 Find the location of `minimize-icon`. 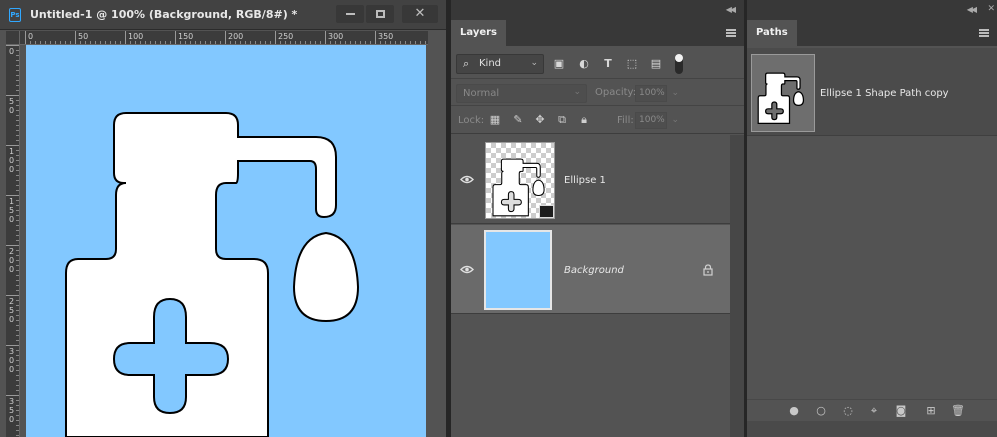

minimize-icon is located at coordinates (350, 14).